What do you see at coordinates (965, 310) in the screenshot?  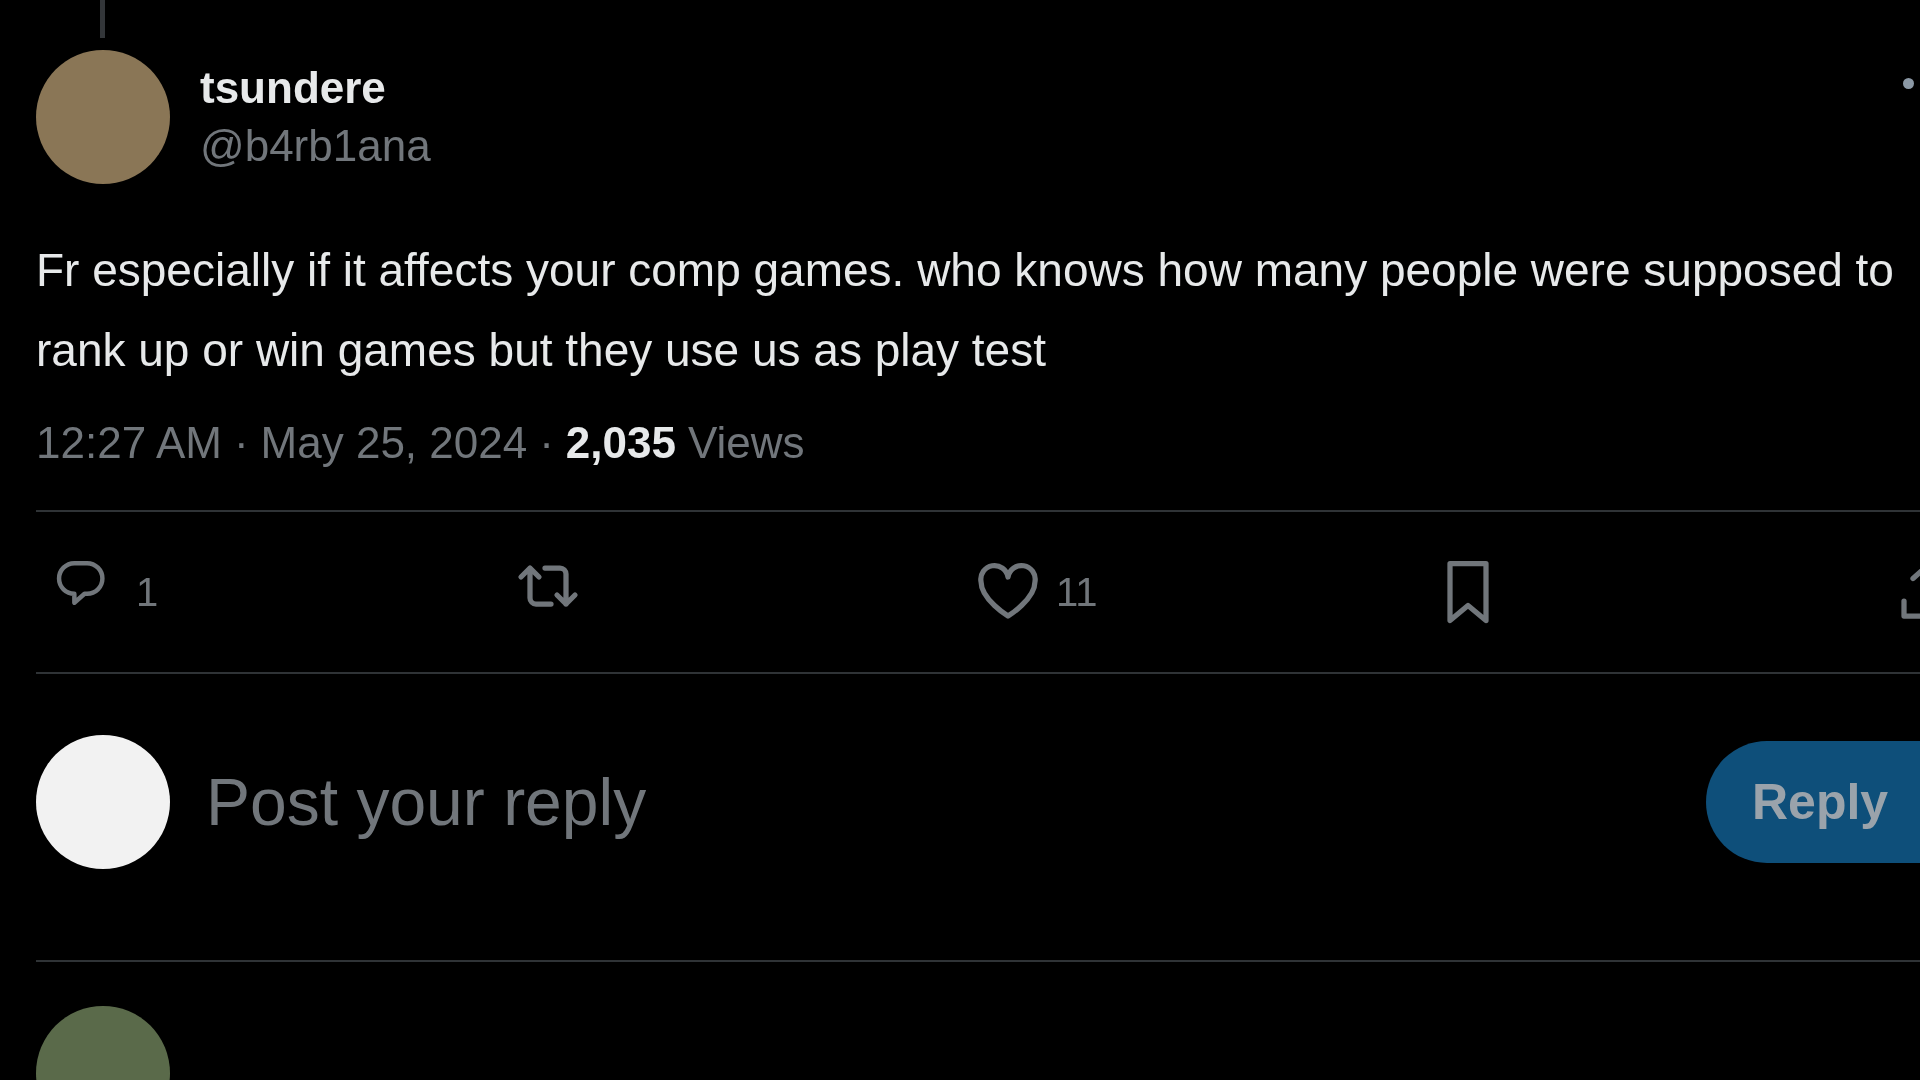 I see `post-text: Fr especially if it affects your comp games. who knows how many people were supposed to rank up or win games but they use us as play test` at bounding box center [965, 310].